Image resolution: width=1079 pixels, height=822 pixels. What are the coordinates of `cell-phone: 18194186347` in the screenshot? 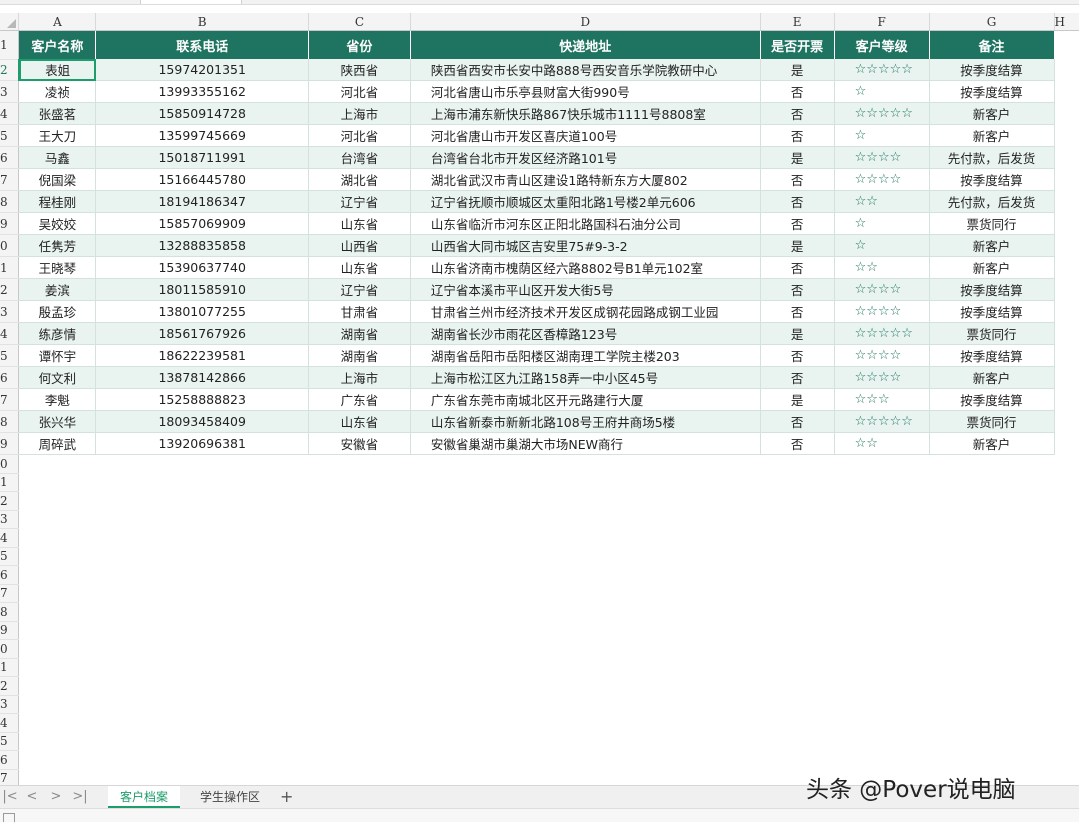 It's located at (202, 201).